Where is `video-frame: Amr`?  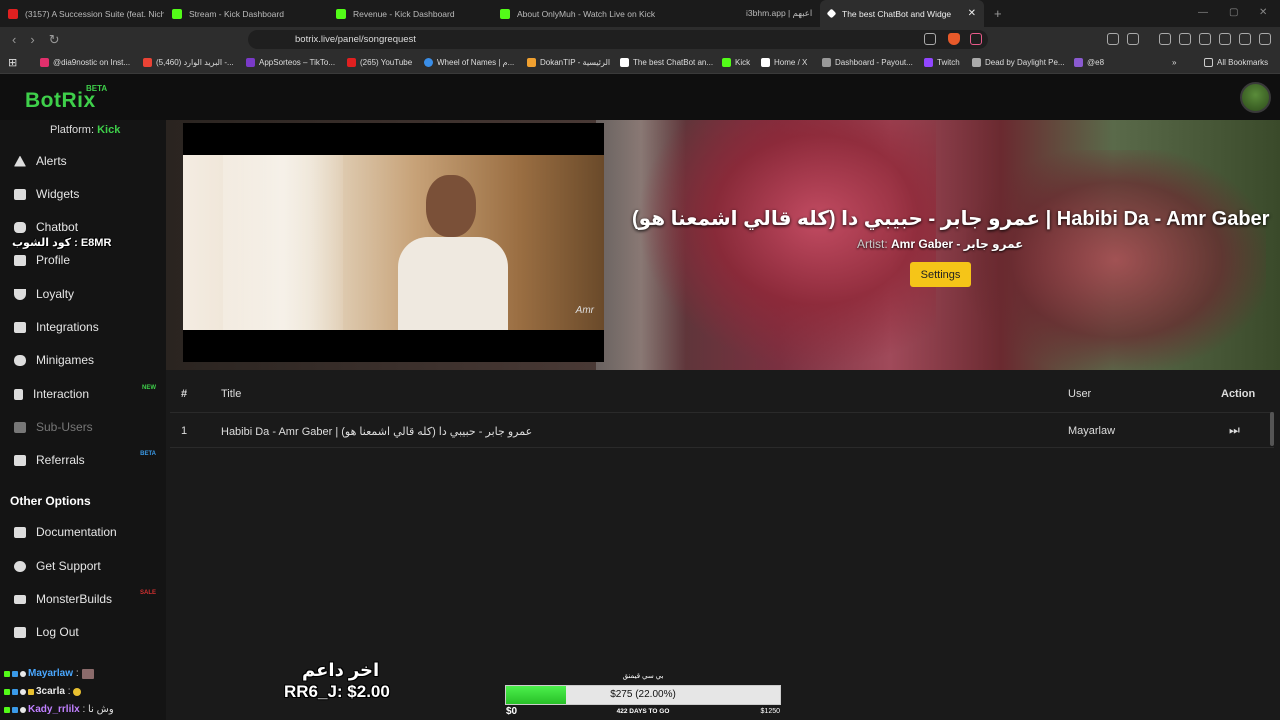 video-frame: Amr is located at coordinates (393, 242).